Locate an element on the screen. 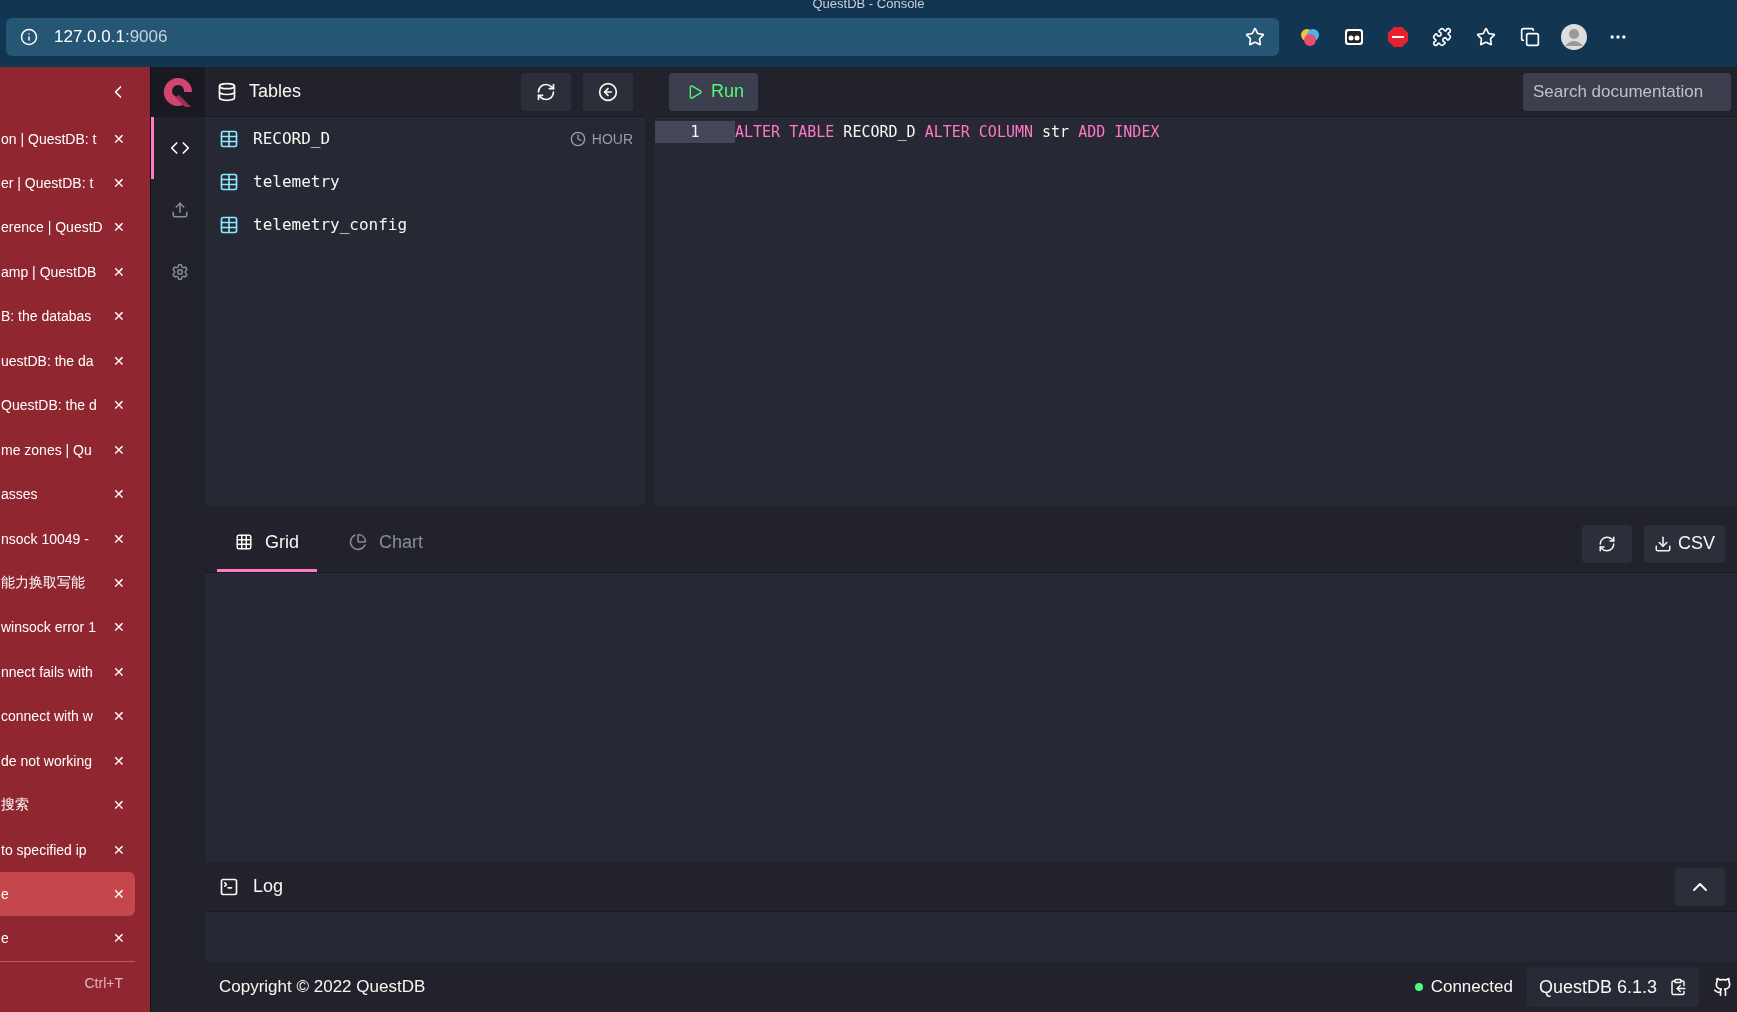  chevron-up-icon is located at coordinates (1700, 886).